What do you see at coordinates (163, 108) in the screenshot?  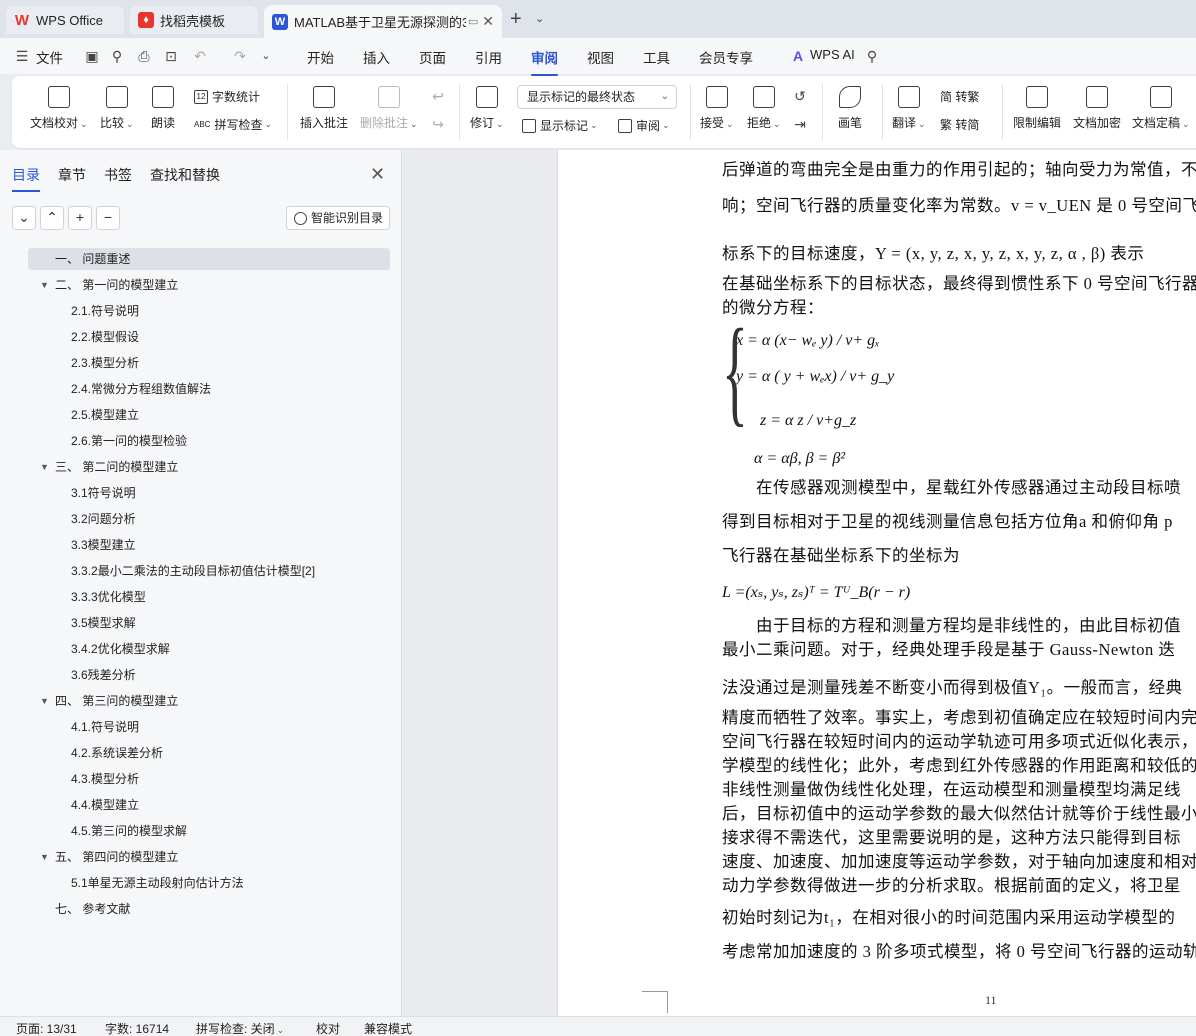 I see `read-aloud-button: 朗读` at bounding box center [163, 108].